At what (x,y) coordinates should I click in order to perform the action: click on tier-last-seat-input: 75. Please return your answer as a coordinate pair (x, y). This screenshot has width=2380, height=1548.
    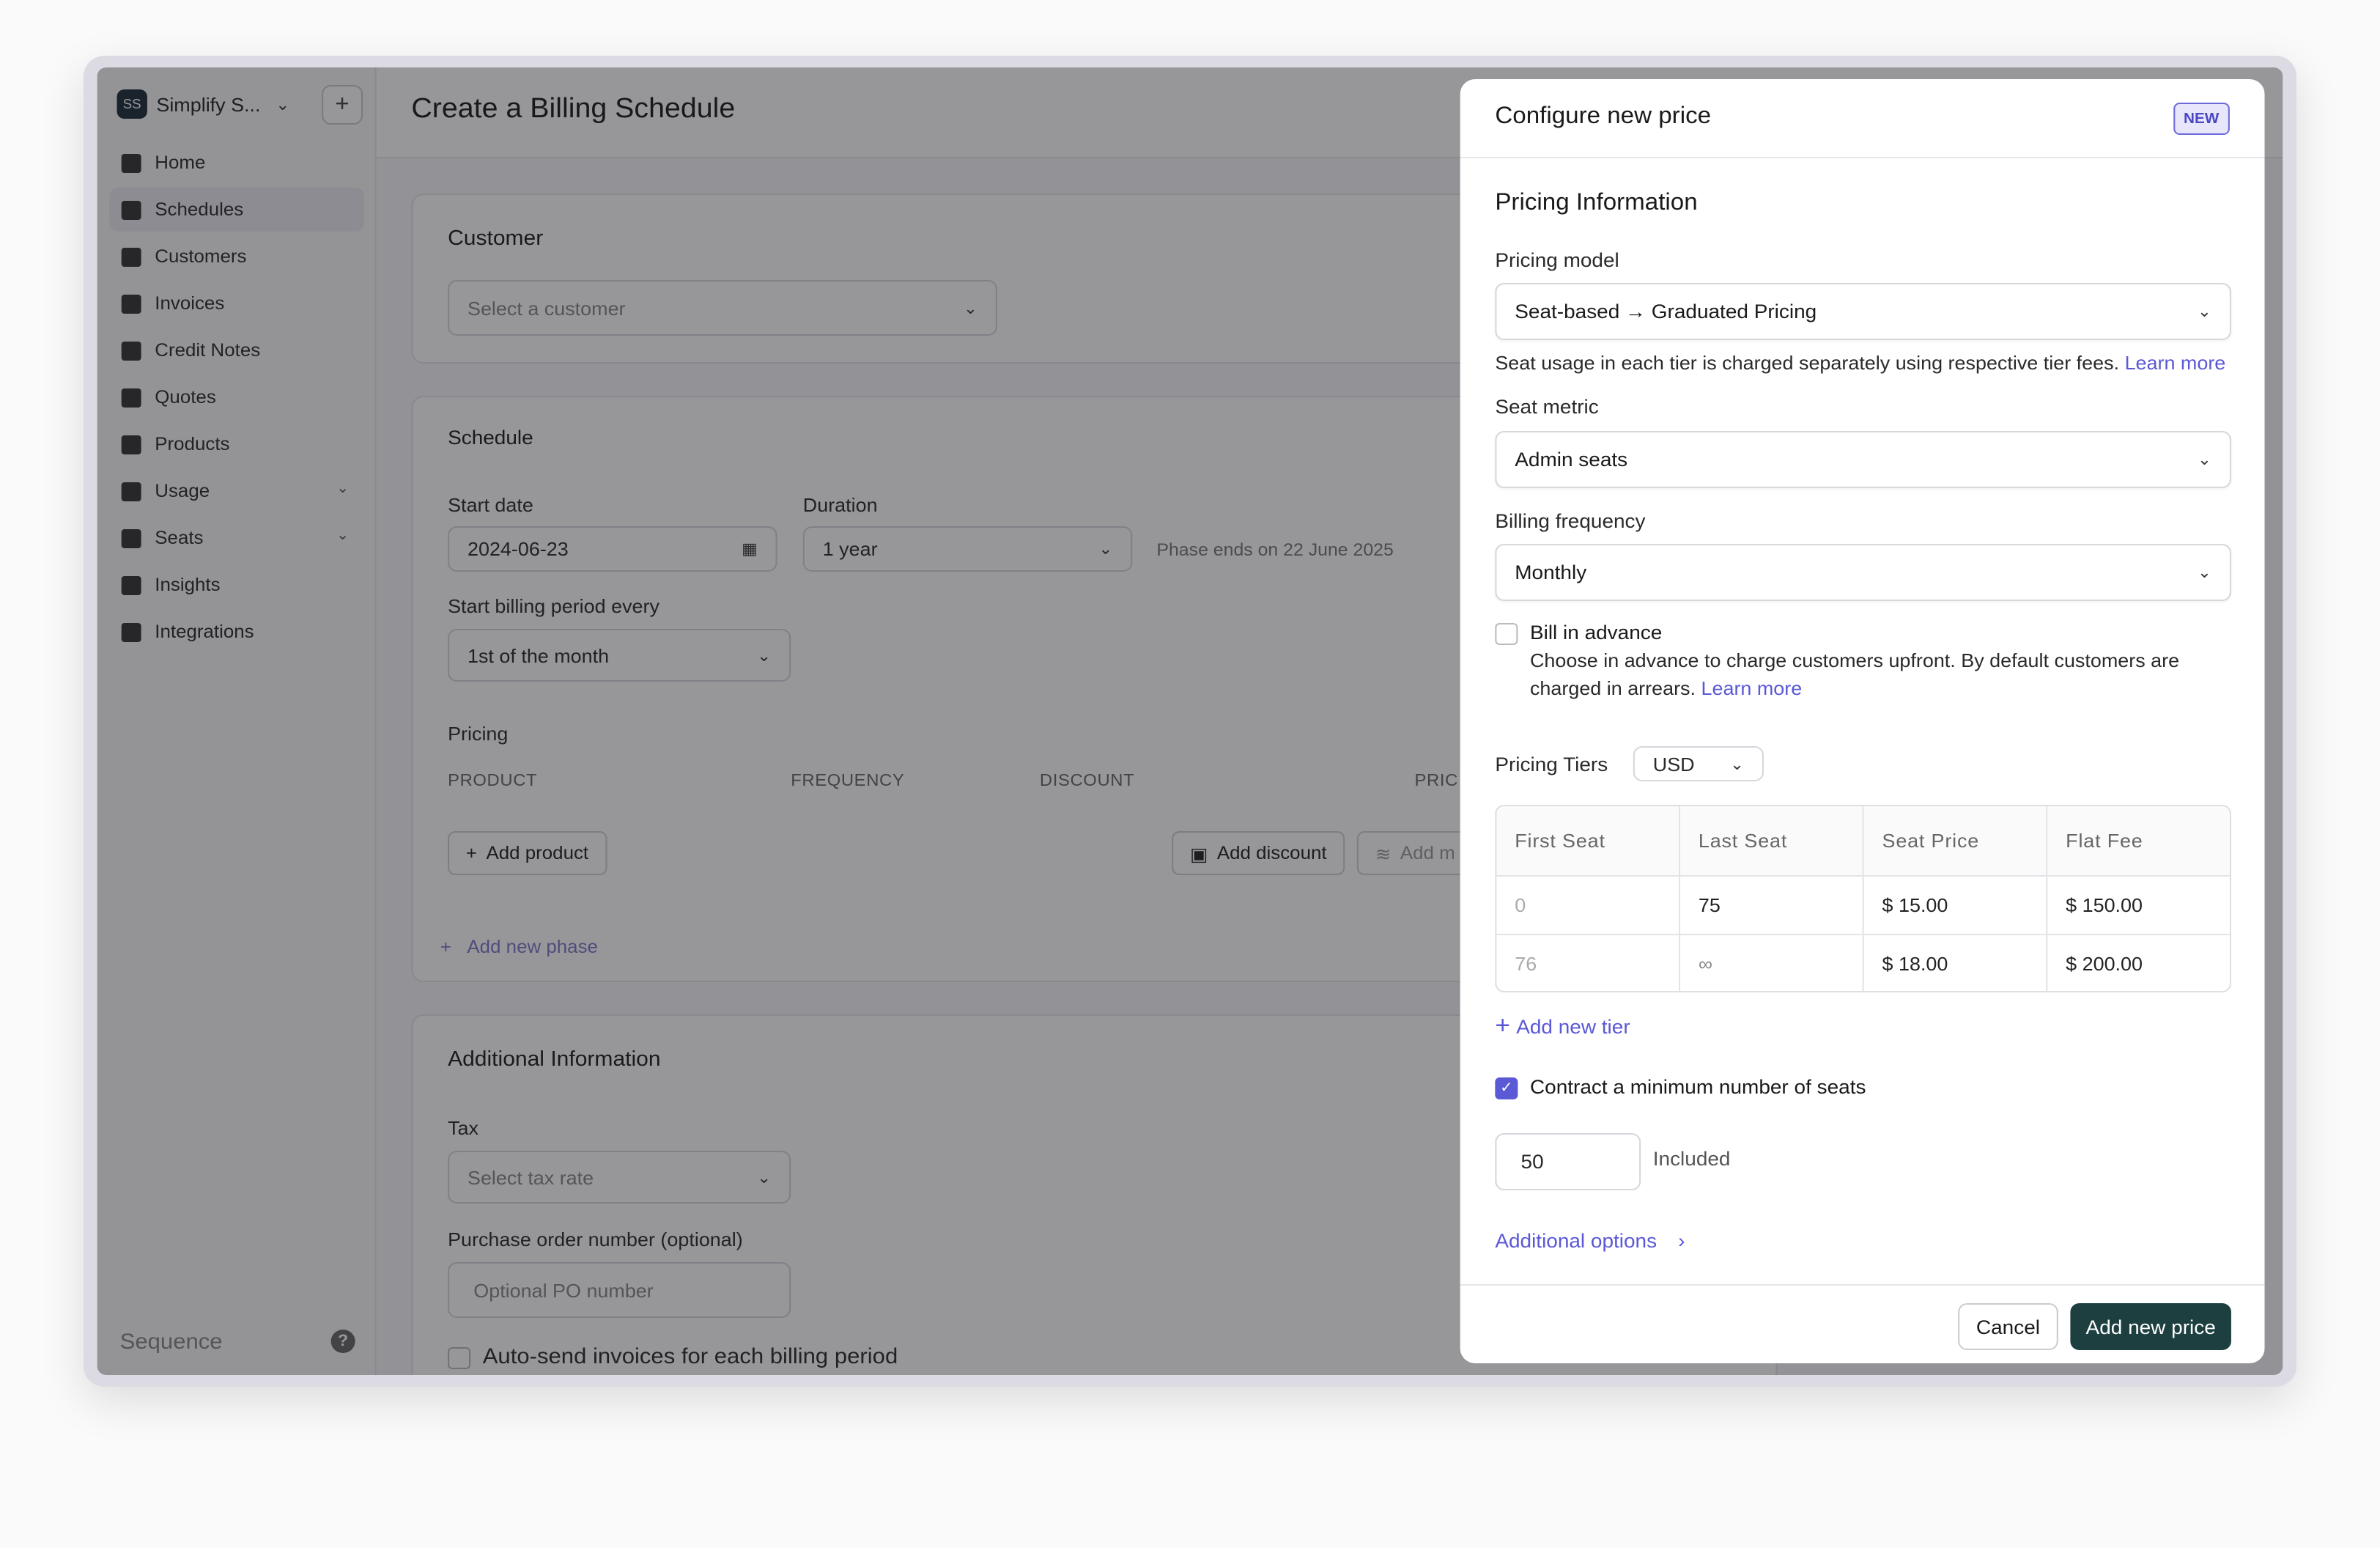
    Looking at the image, I should click on (1772, 904).